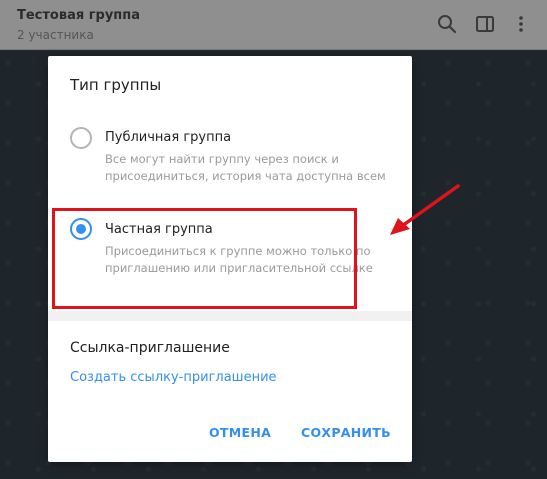 This screenshot has height=479, width=547. What do you see at coordinates (447, 24) in the screenshot?
I see `search-icon` at bounding box center [447, 24].